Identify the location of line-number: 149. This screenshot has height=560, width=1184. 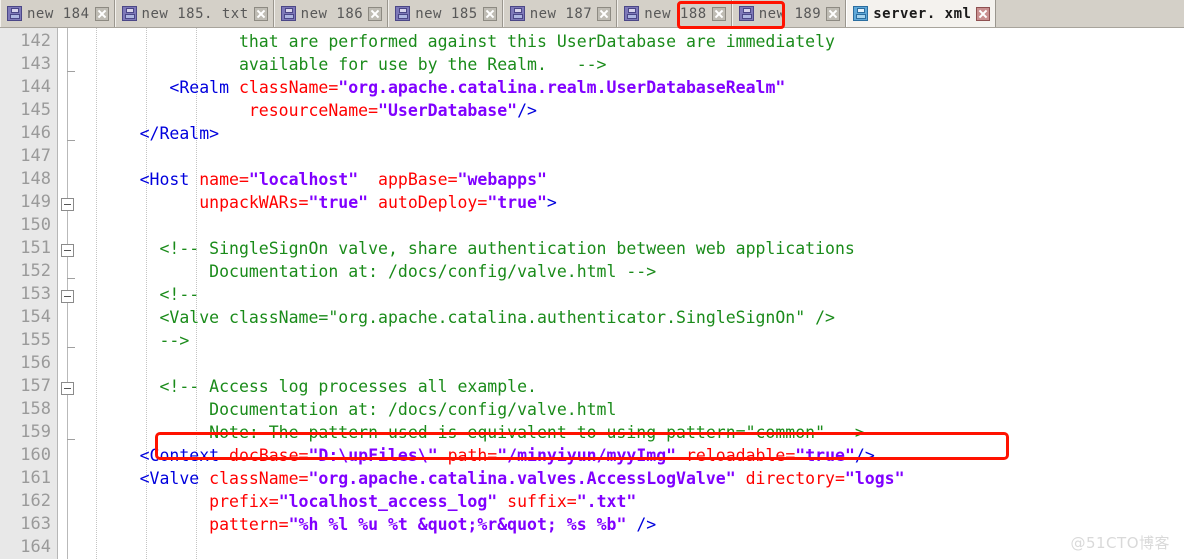
(35, 202).